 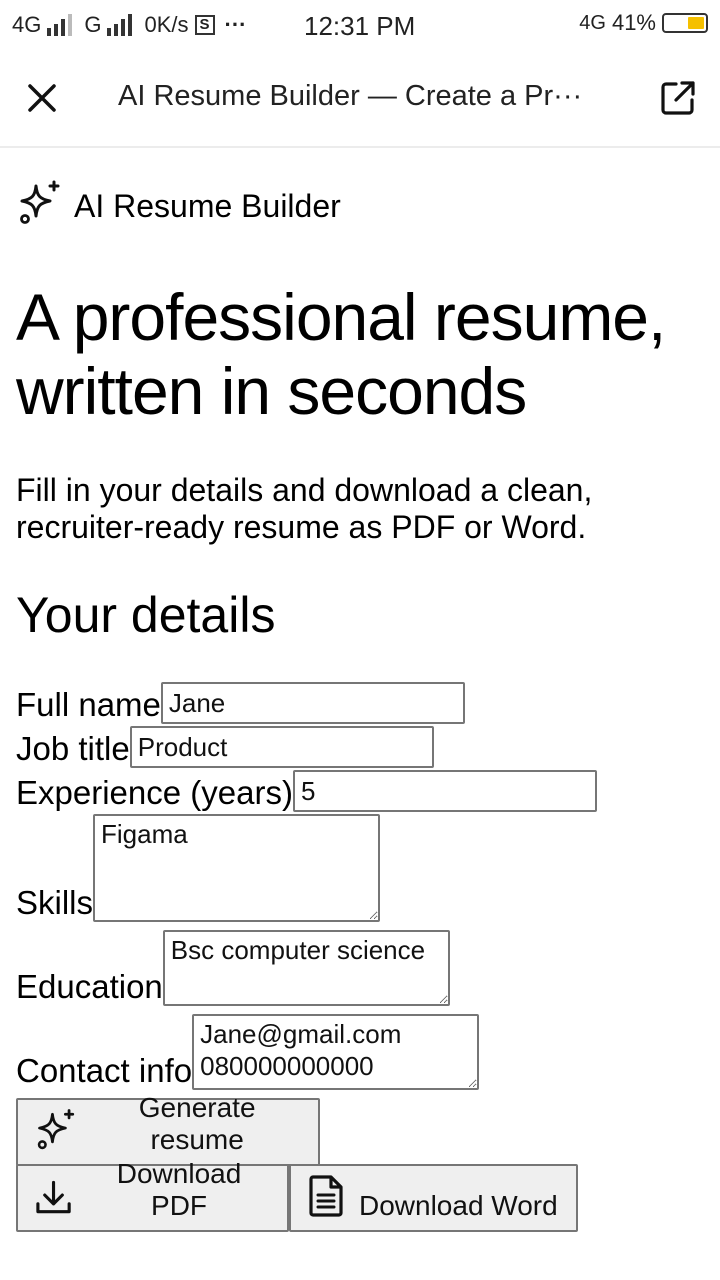 What do you see at coordinates (444, 791) in the screenshot?
I see `experience-input` at bounding box center [444, 791].